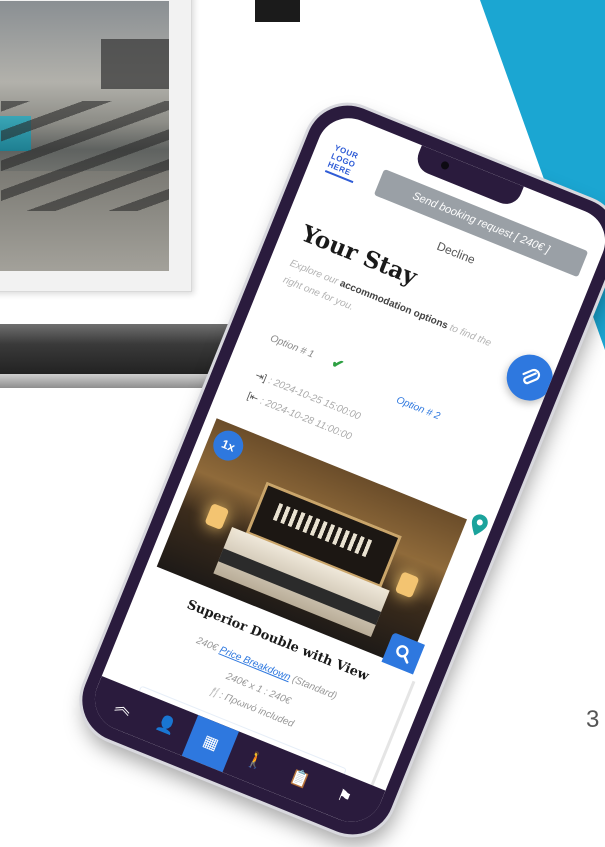 The height and width of the screenshot is (847, 605). What do you see at coordinates (84, 136) in the screenshot?
I see `resort-pool-photo` at bounding box center [84, 136].